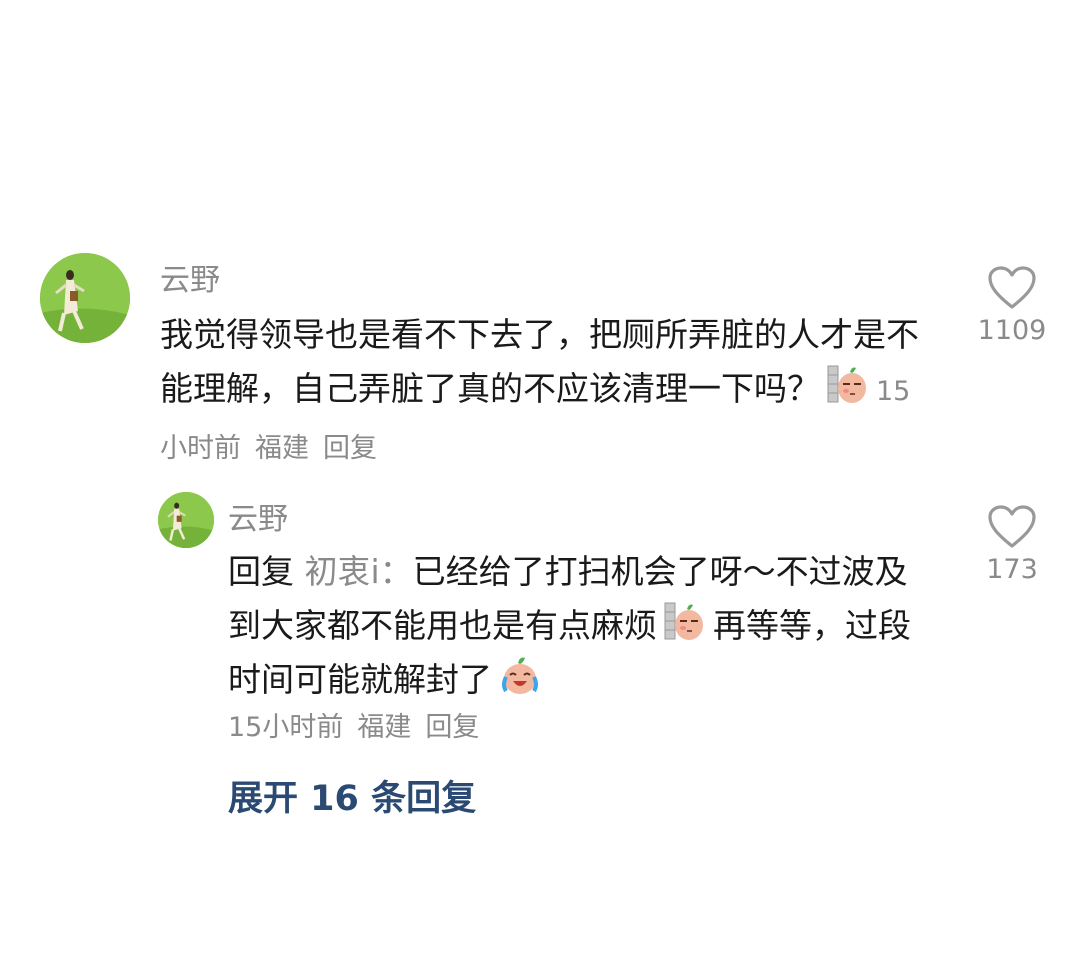  What do you see at coordinates (452, 727) in the screenshot?
I see `reply-reply-button: 回复` at bounding box center [452, 727].